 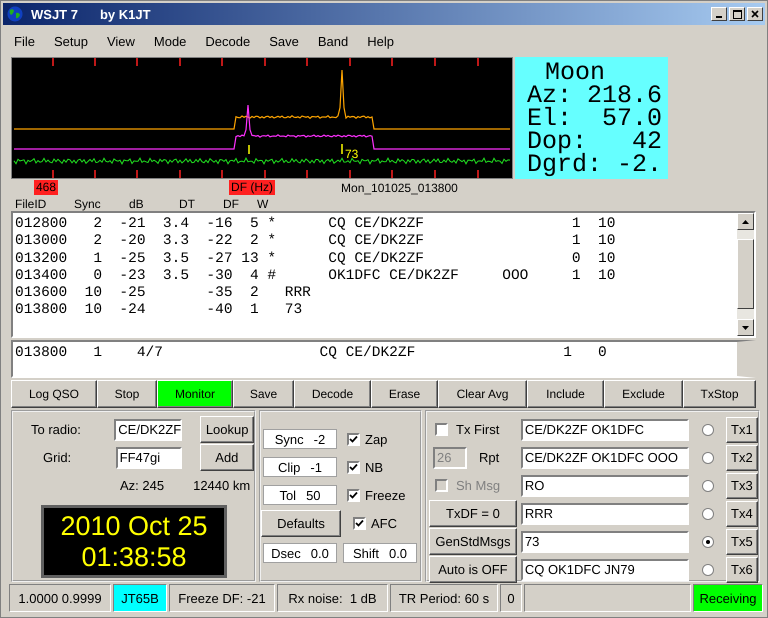 What do you see at coordinates (473, 541) in the screenshot?
I see `command-button: GenStdMsgs` at bounding box center [473, 541].